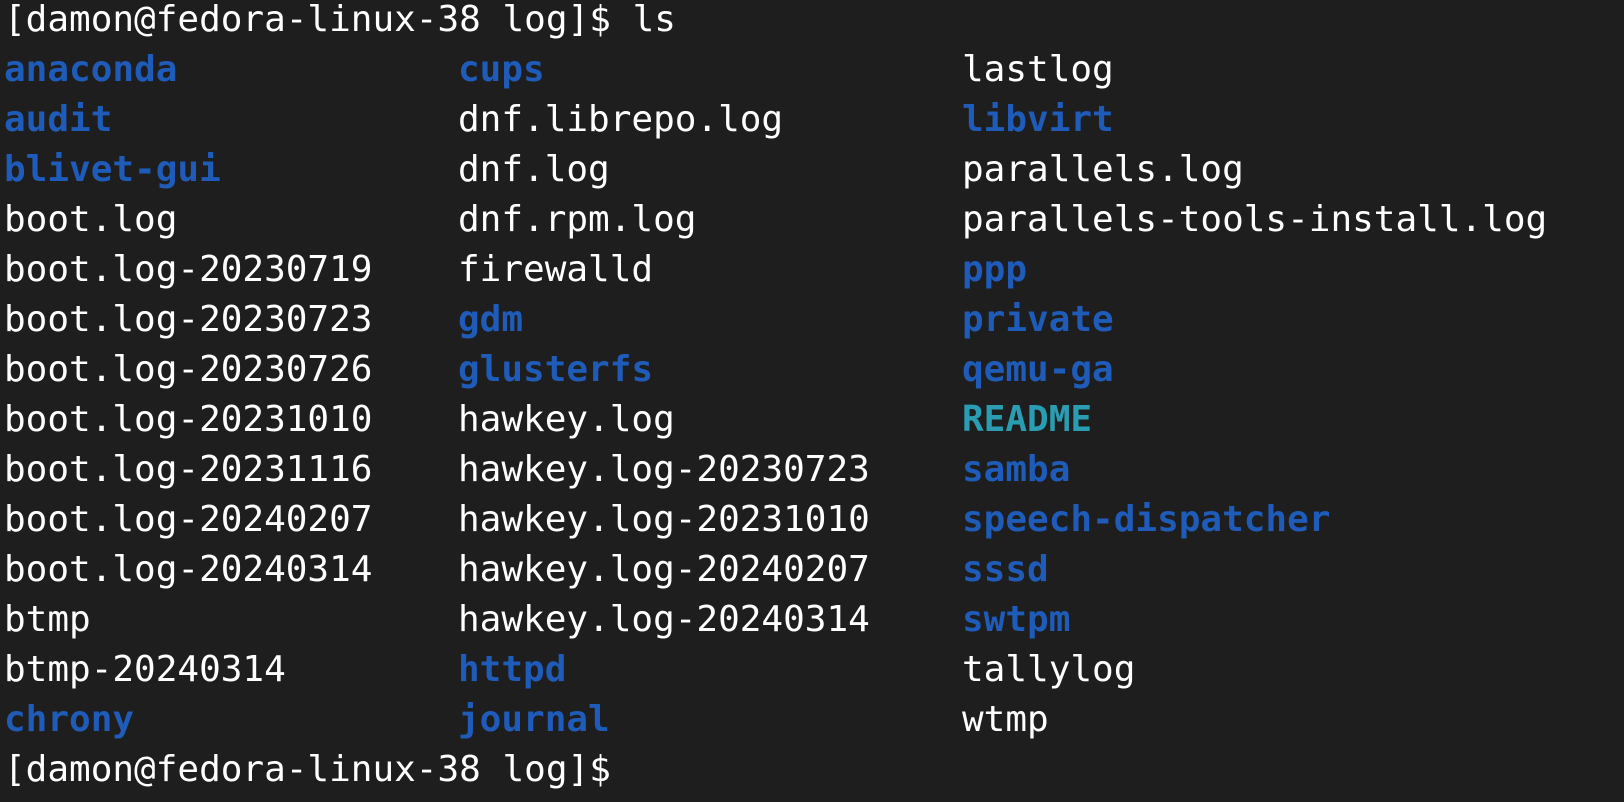  Describe the element at coordinates (664, 469) in the screenshot. I see `file-entry: hawkey.log-20230723` at that location.